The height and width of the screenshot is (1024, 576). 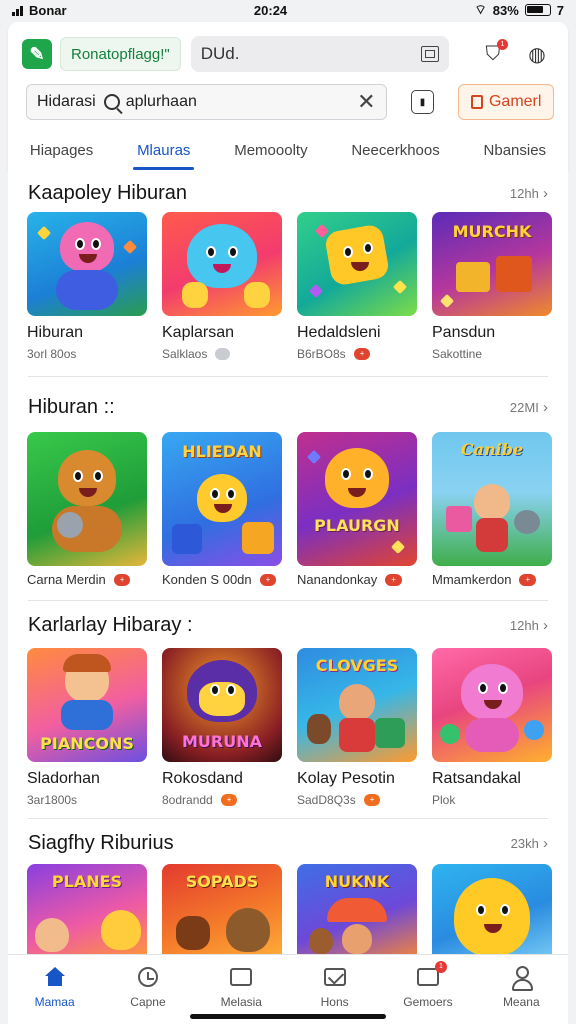 I want to click on tile-title: Rokosdand, so click(x=202, y=778).